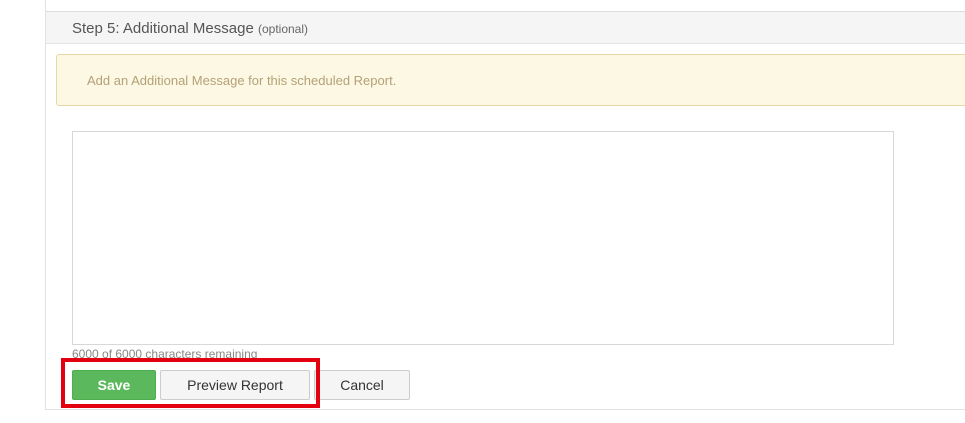  Describe the element at coordinates (505, 6) in the screenshot. I see `previous-step-bottom` at that location.